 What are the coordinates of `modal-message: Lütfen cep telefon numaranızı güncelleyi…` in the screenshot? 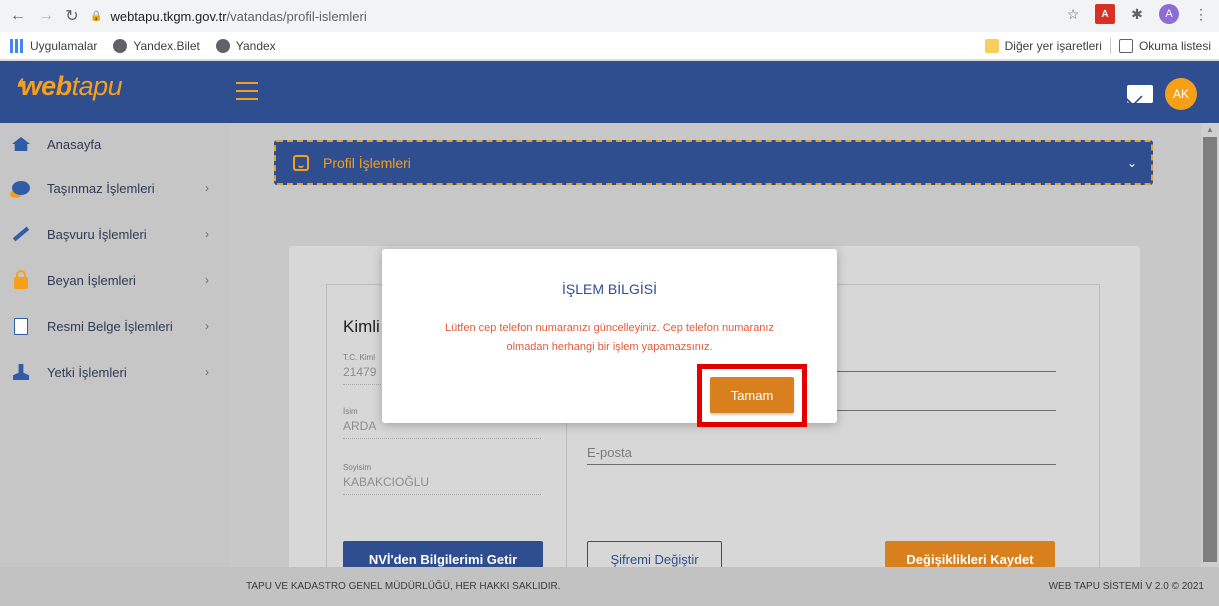 It's located at (609, 338).